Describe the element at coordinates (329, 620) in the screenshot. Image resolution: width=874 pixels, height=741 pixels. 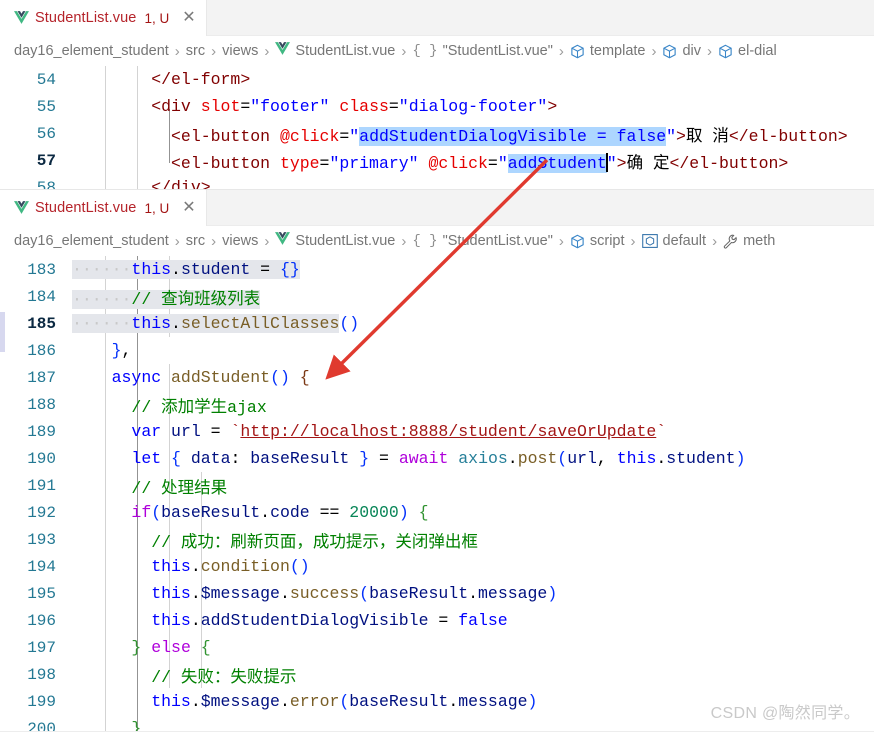
I see `line-content: this.addStudentDialogVisible = false` at that location.